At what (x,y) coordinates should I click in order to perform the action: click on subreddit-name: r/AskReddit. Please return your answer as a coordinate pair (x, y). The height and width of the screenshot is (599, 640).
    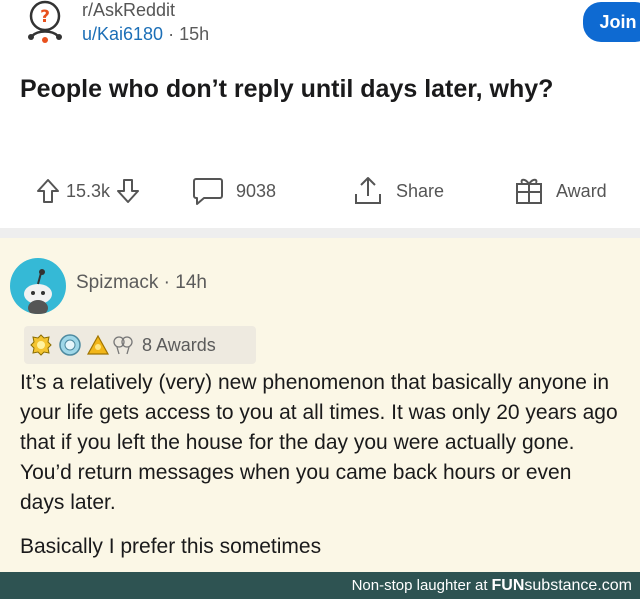
    Looking at the image, I should click on (128, 10).